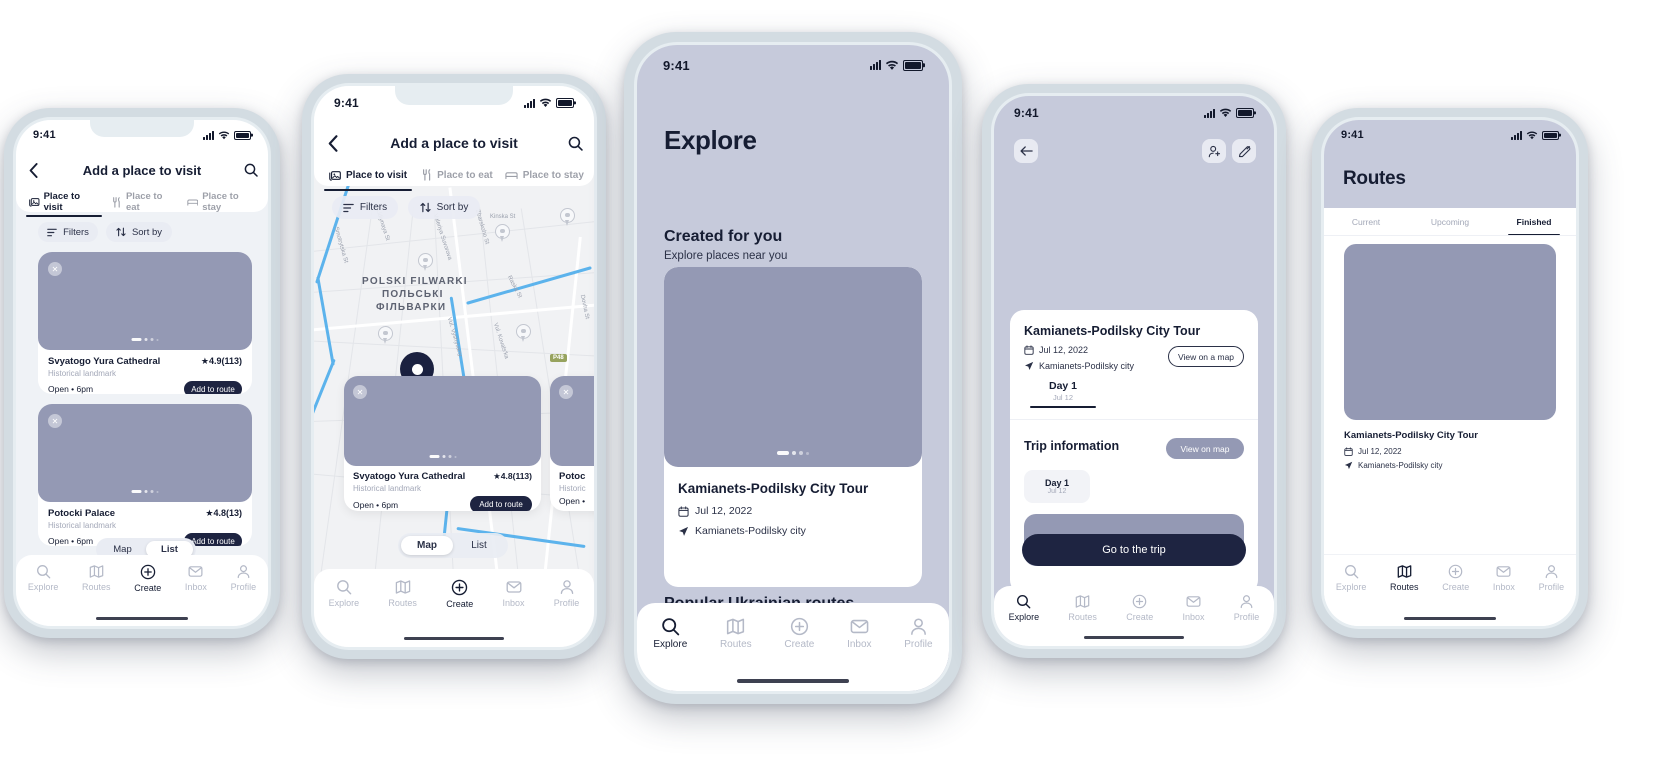  I want to click on day-tab: Day 1 Jul 12, so click(1063, 394).